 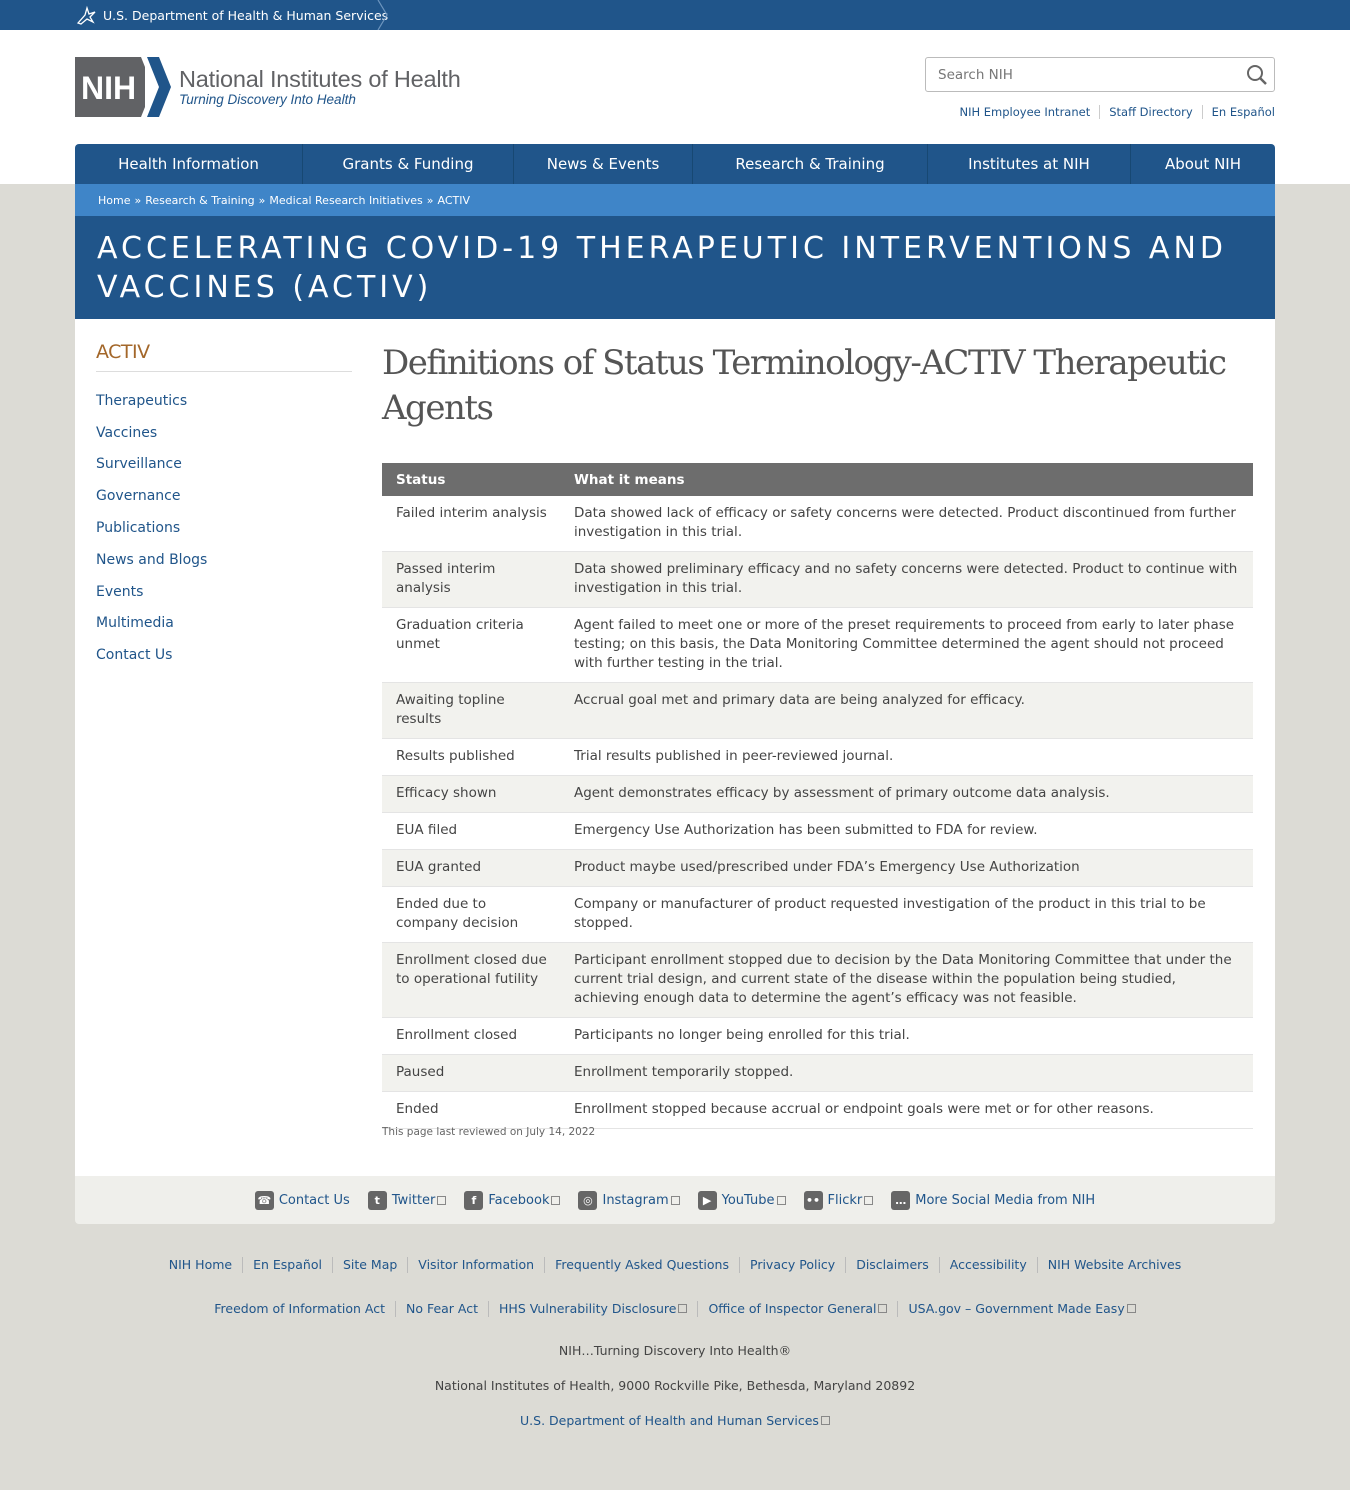 What do you see at coordinates (299, 1309) in the screenshot?
I see `footer-link-foia: Freedom of Information Act` at bounding box center [299, 1309].